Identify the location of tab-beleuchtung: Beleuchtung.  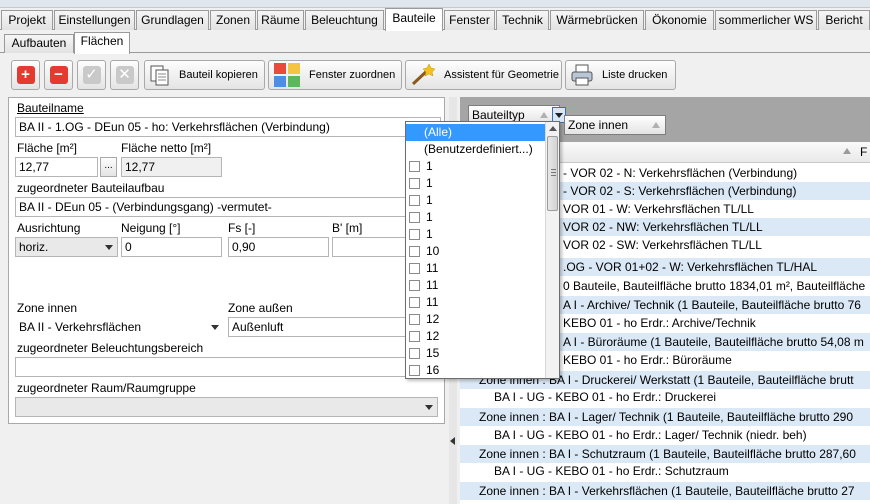
(344, 20).